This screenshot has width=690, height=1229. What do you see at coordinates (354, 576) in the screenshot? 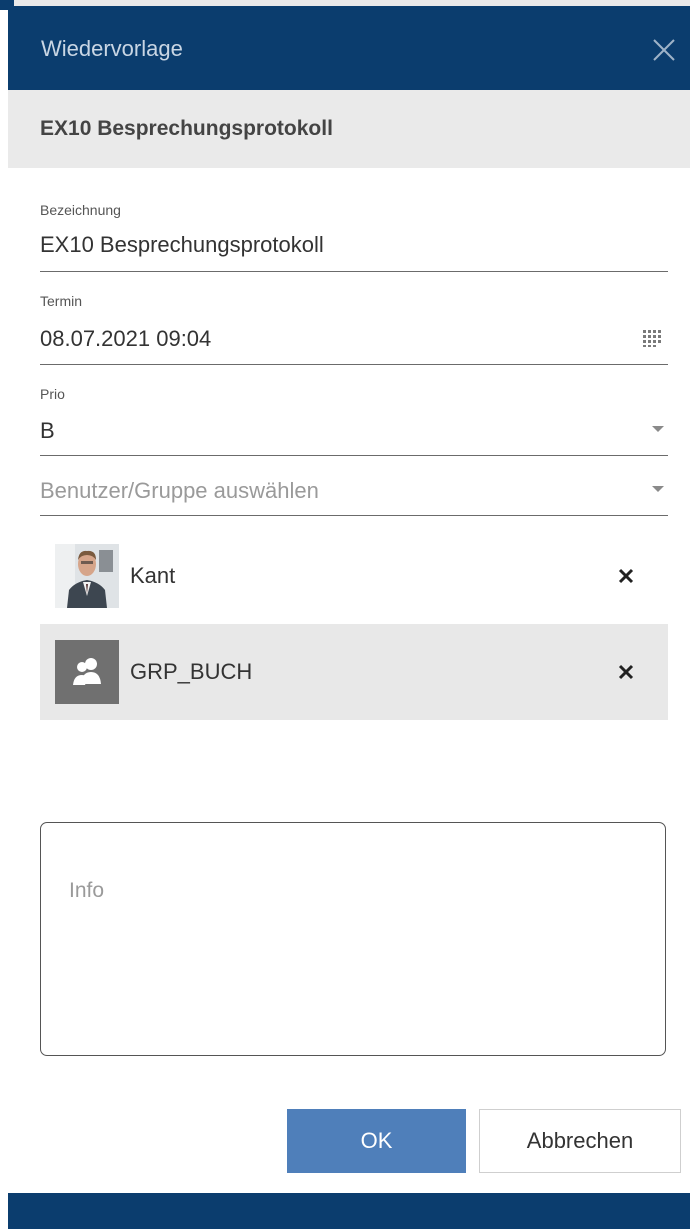
I see `assignee-item-kant: Kant` at bounding box center [354, 576].